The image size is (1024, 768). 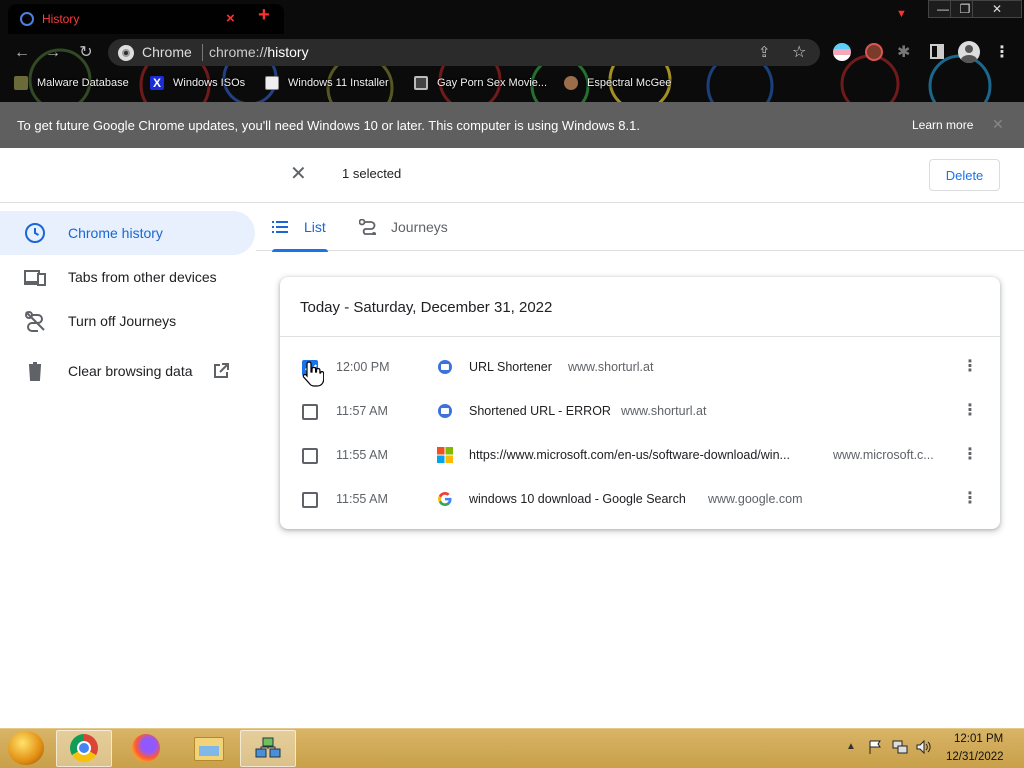 I want to click on start-button, so click(x=26, y=748).